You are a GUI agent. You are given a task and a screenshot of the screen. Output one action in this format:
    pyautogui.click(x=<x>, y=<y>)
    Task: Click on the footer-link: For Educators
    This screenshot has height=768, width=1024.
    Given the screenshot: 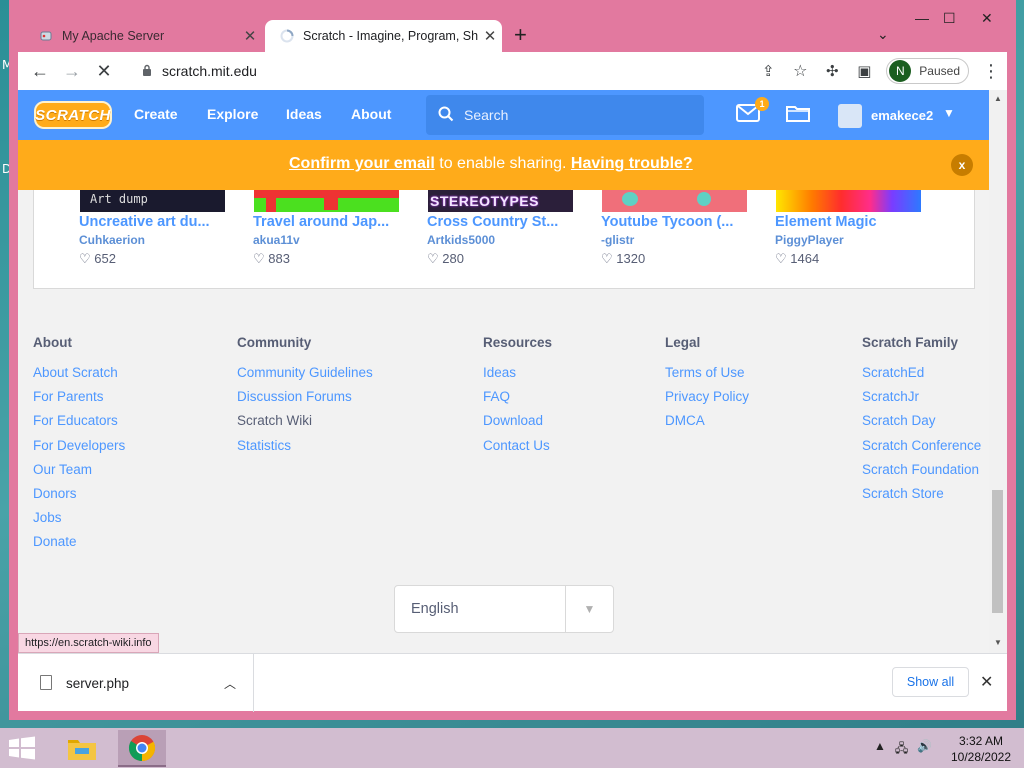 What is the action you would take?
    pyautogui.click(x=79, y=425)
    